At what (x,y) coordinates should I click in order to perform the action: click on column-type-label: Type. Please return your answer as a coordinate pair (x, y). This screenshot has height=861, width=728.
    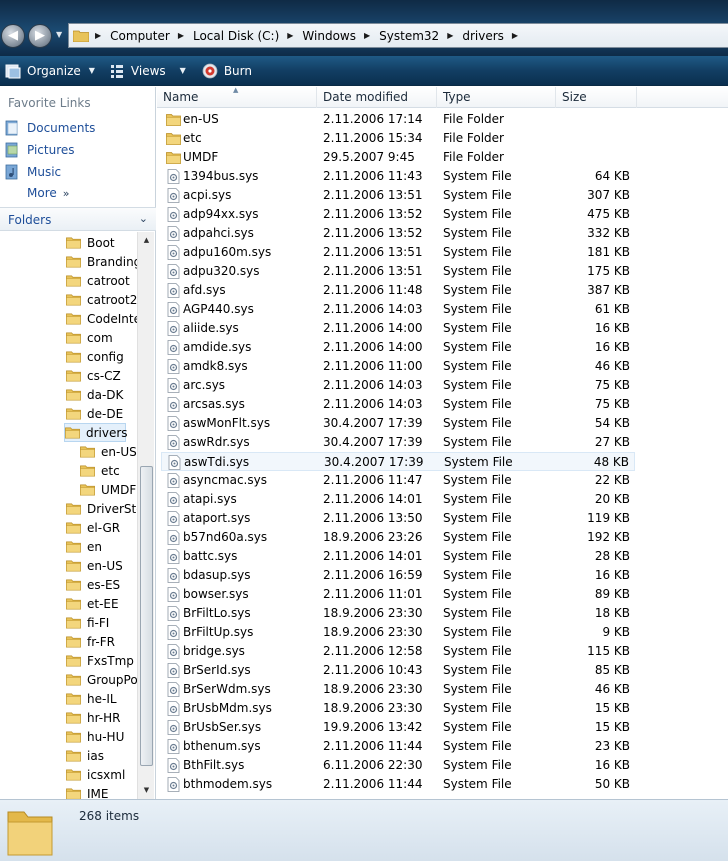
    Looking at the image, I should click on (457, 97).